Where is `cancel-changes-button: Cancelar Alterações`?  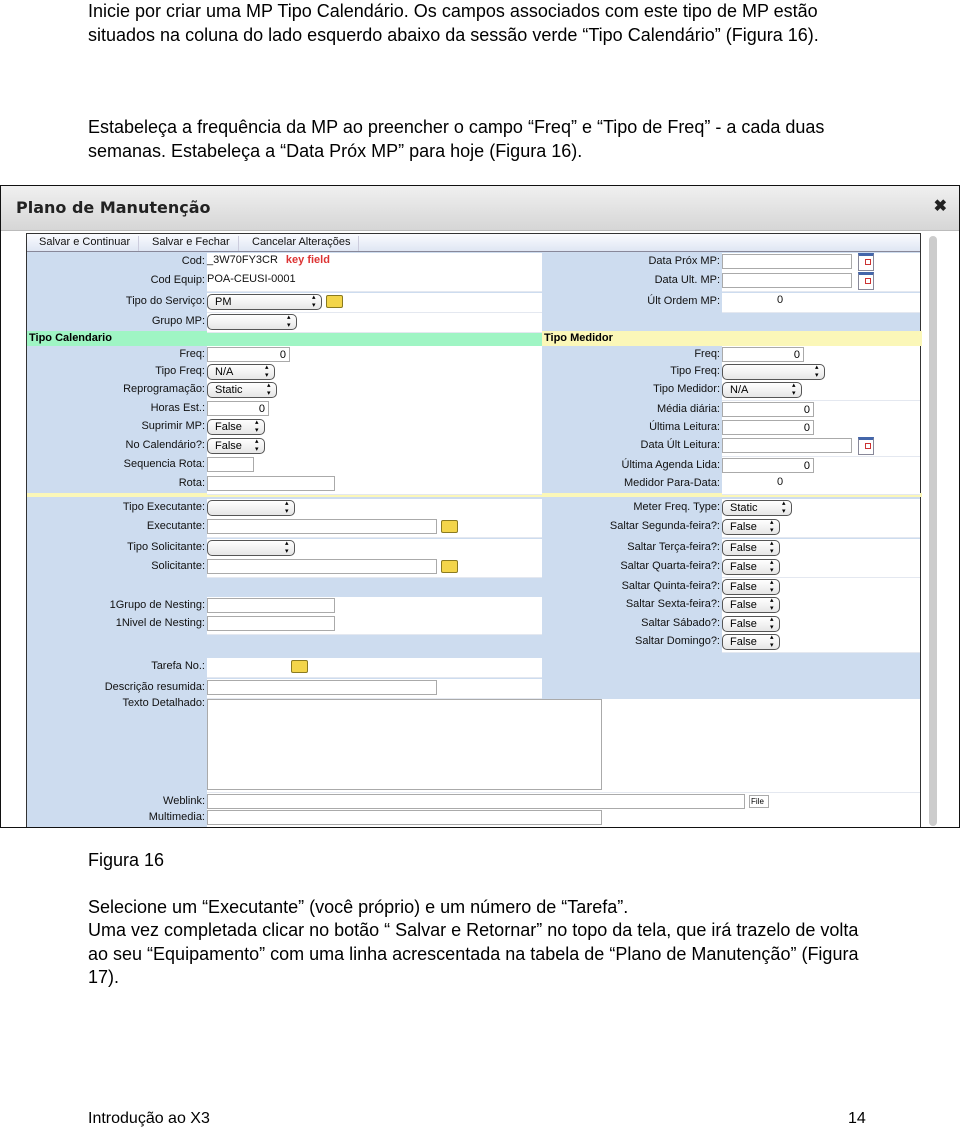 cancel-changes-button: Cancelar Alterações is located at coordinates (302, 243).